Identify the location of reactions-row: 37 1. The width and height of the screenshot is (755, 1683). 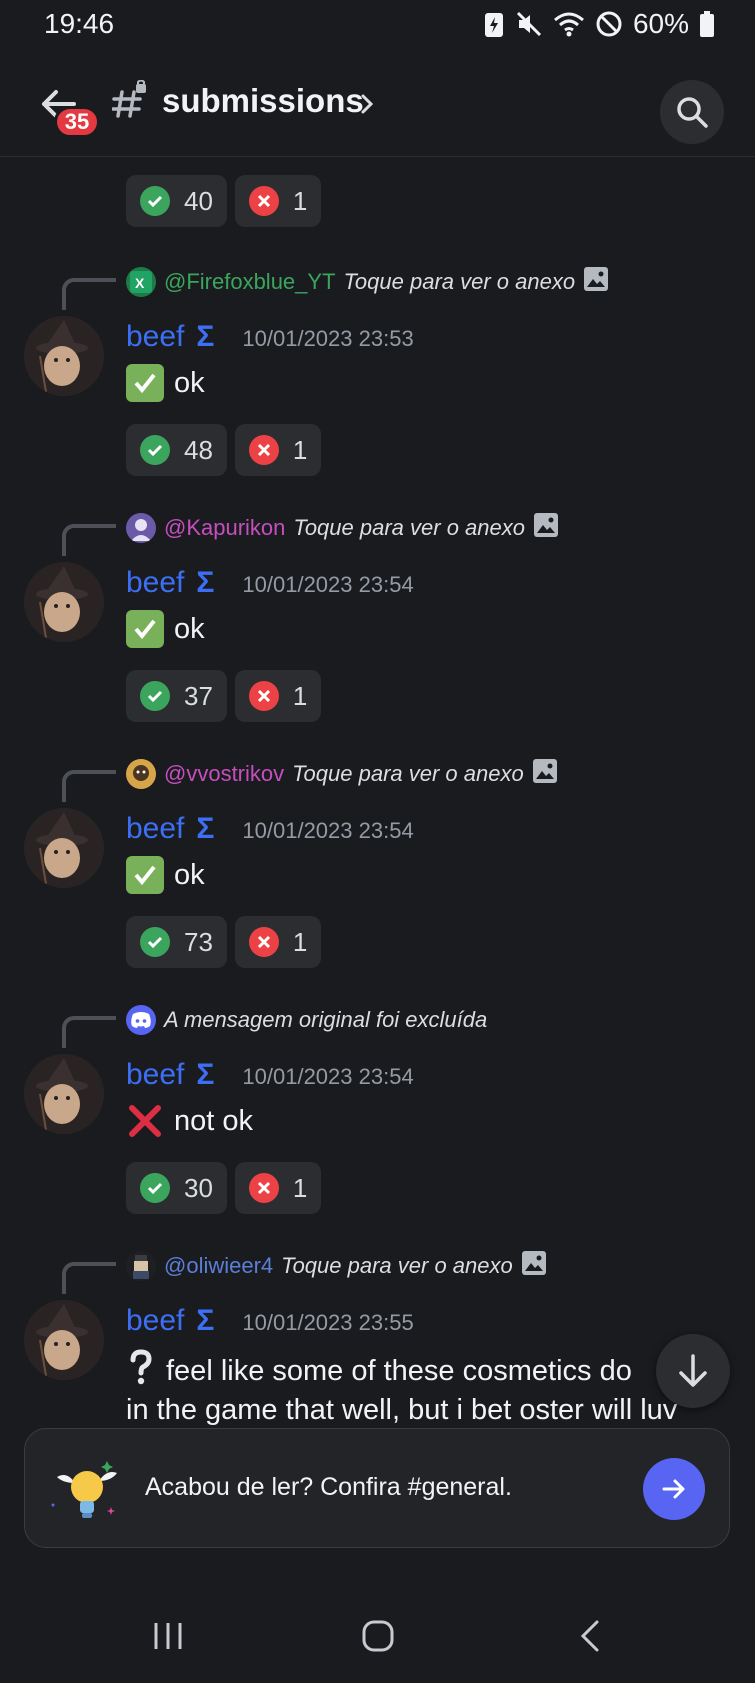
(224, 696).